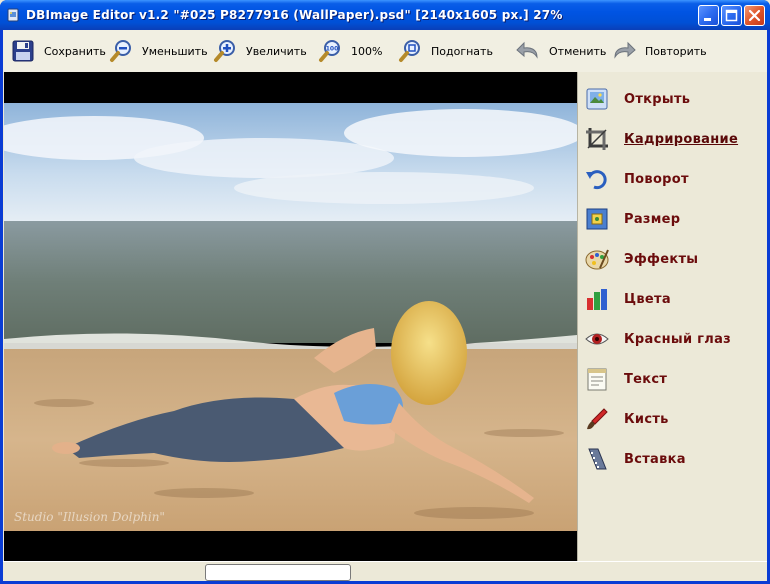  Describe the element at coordinates (596, 180) in the screenshot. I see `rotate-icon` at that location.